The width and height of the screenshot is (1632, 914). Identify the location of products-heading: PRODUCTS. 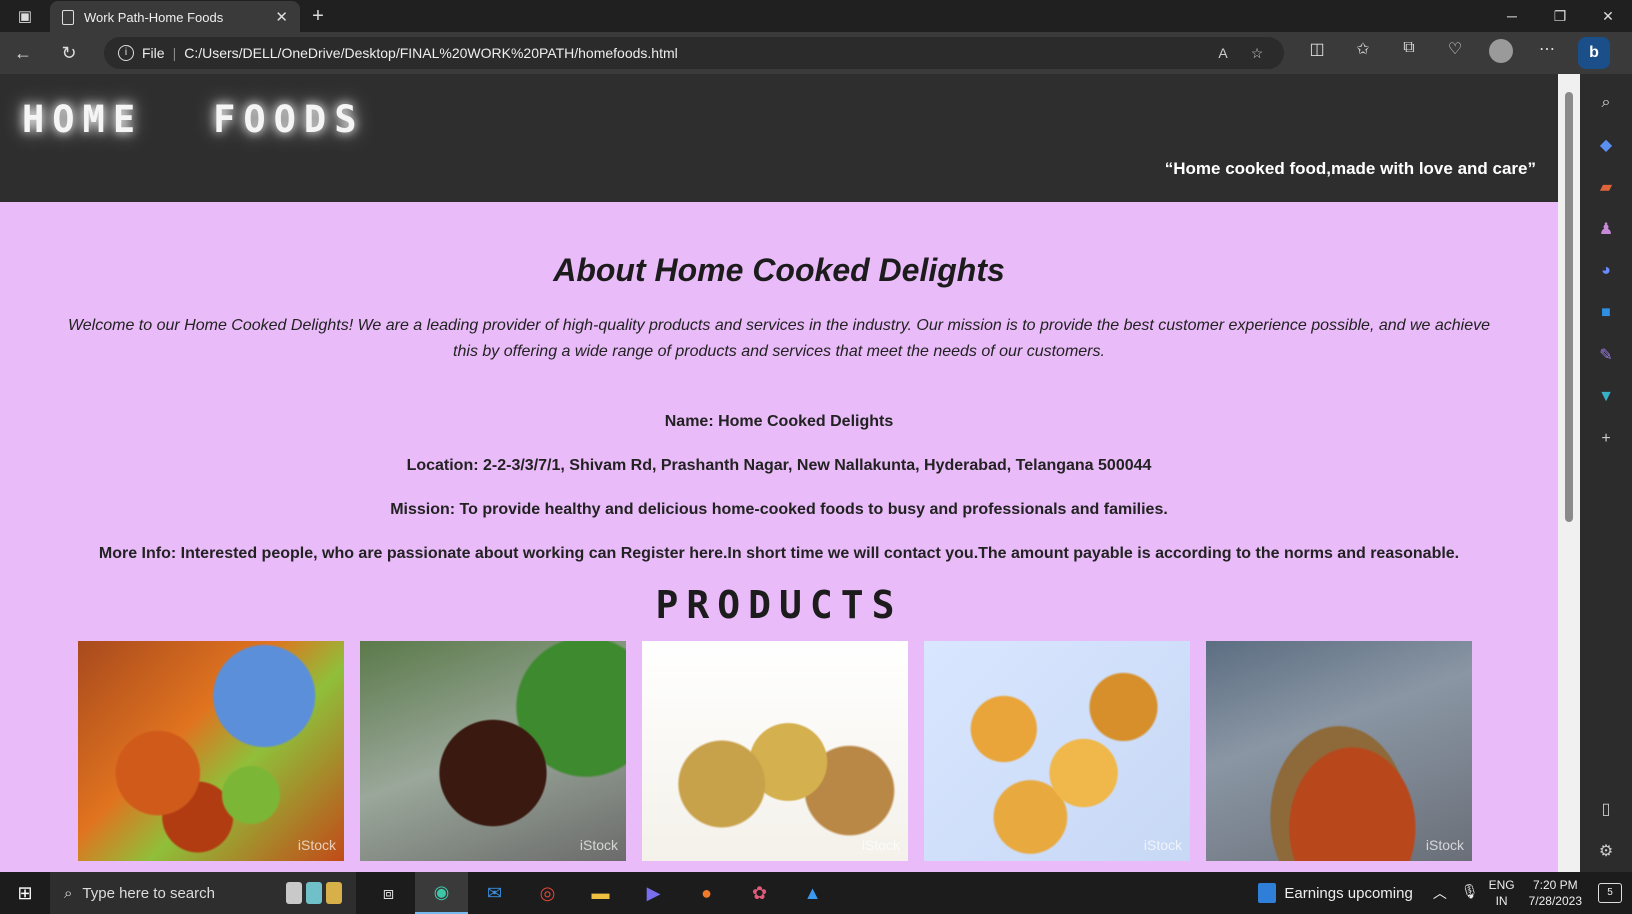
(779, 605).